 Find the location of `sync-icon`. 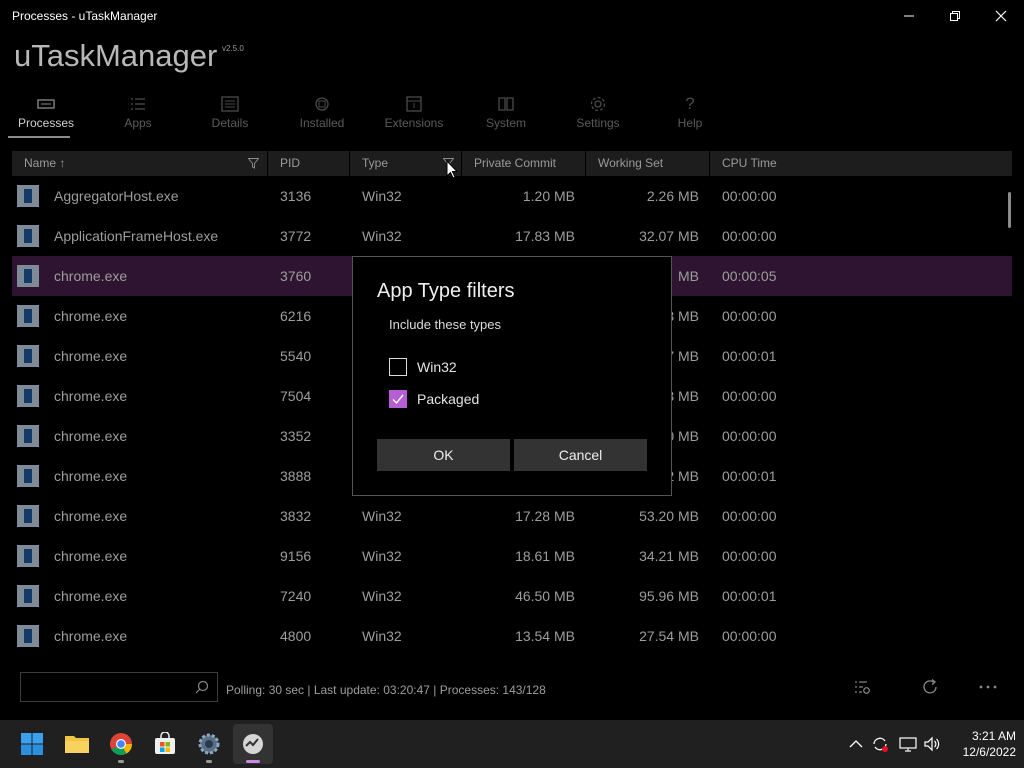

sync-icon is located at coordinates (880, 744).